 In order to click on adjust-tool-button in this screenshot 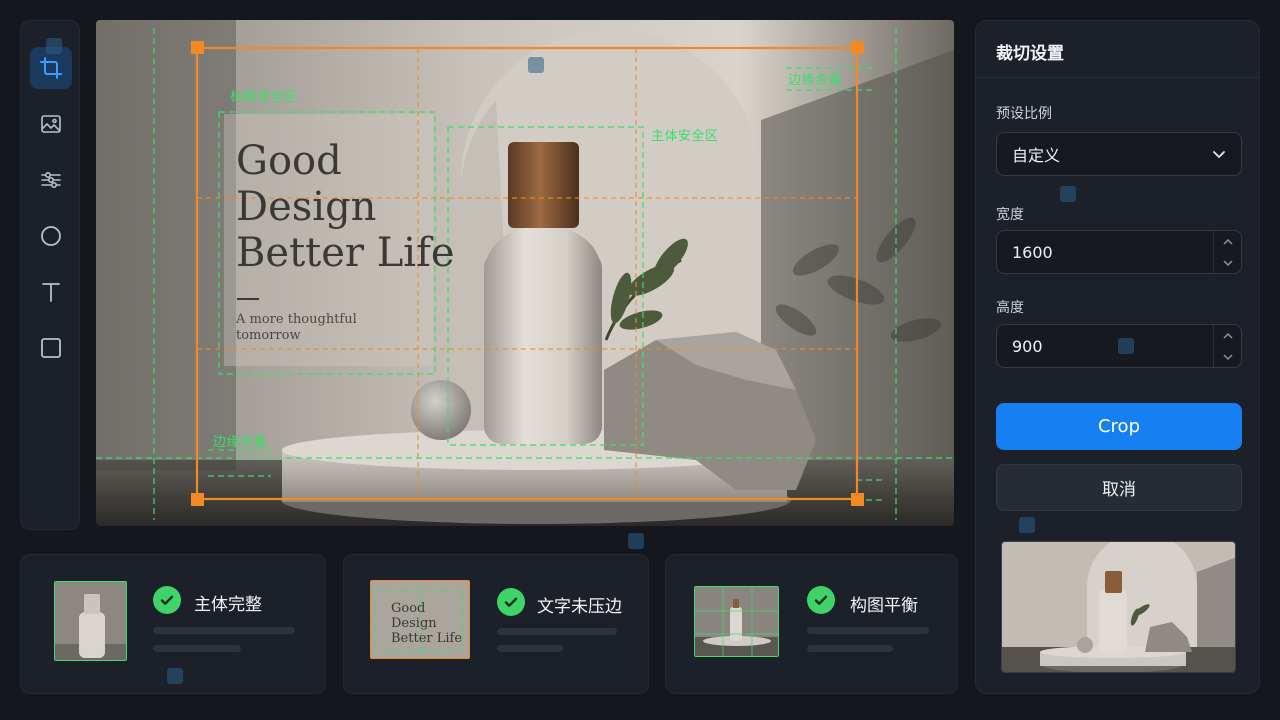, I will do `click(51, 180)`.